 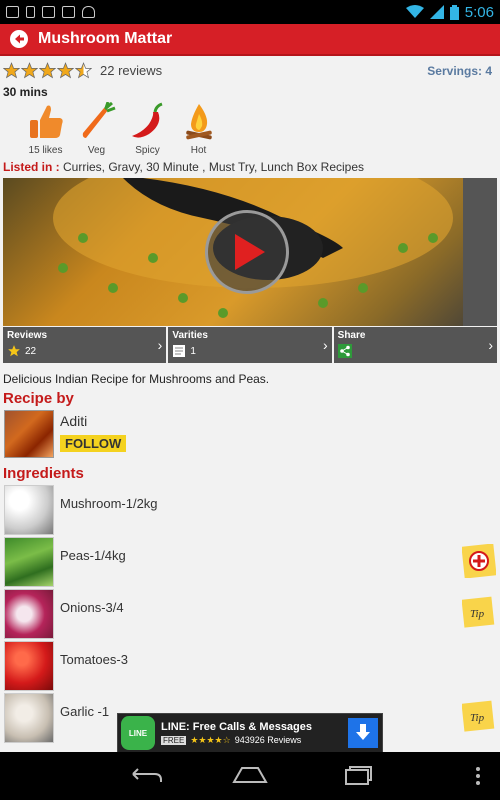 I want to click on ad-logo-text: LINE, so click(x=138, y=733).